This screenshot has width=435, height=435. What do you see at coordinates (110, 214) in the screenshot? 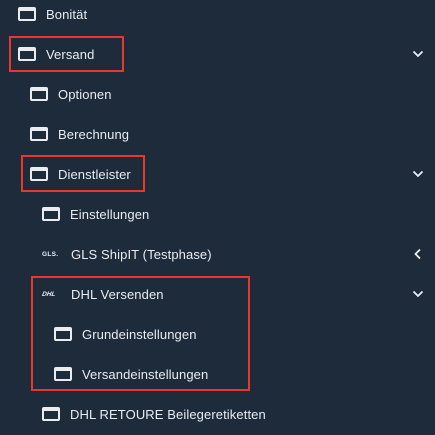
I see `nav-item-label: Einstellungen` at bounding box center [110, 214].